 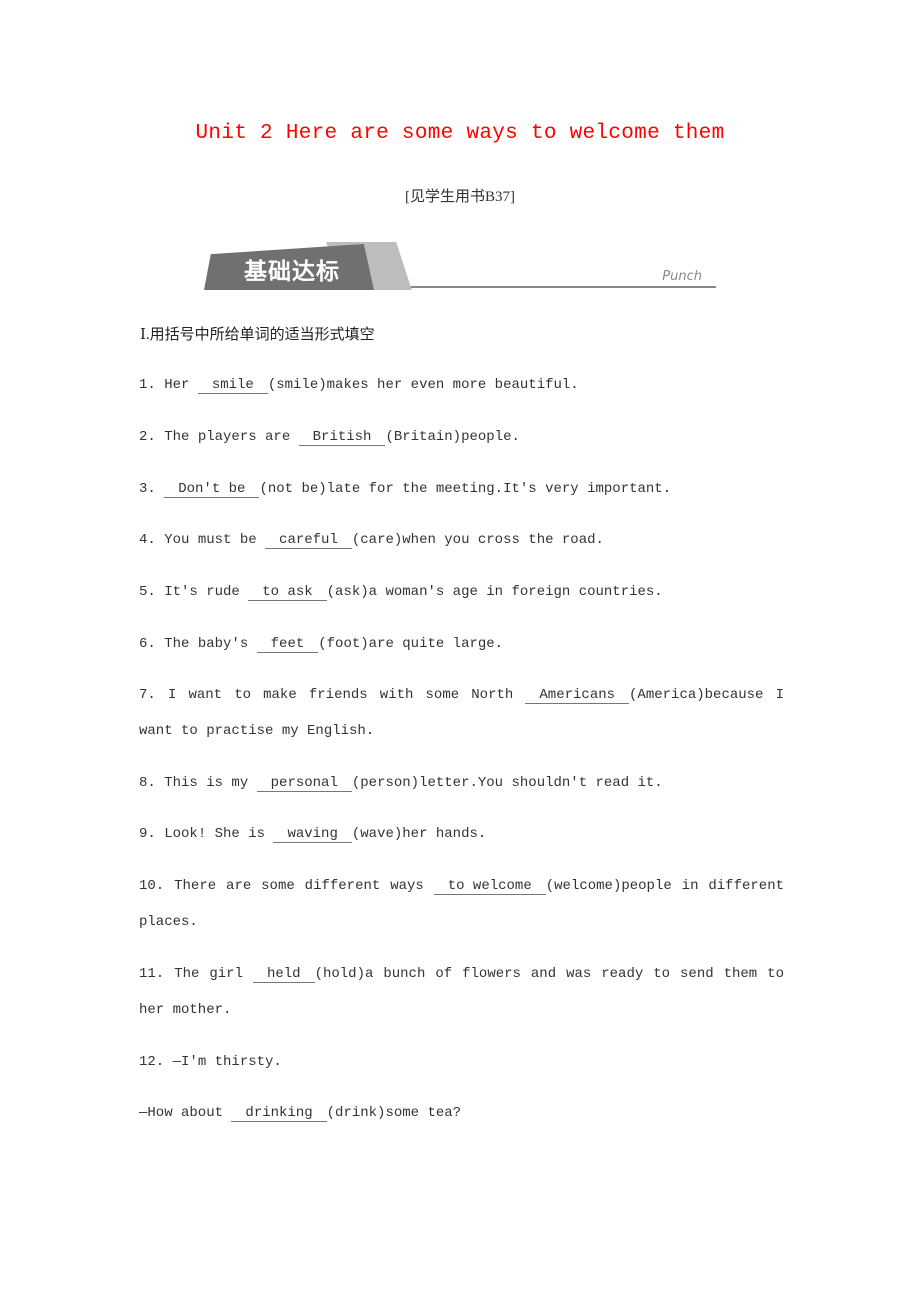 I want to click on question-number: 6., so click(x=152, y=644).